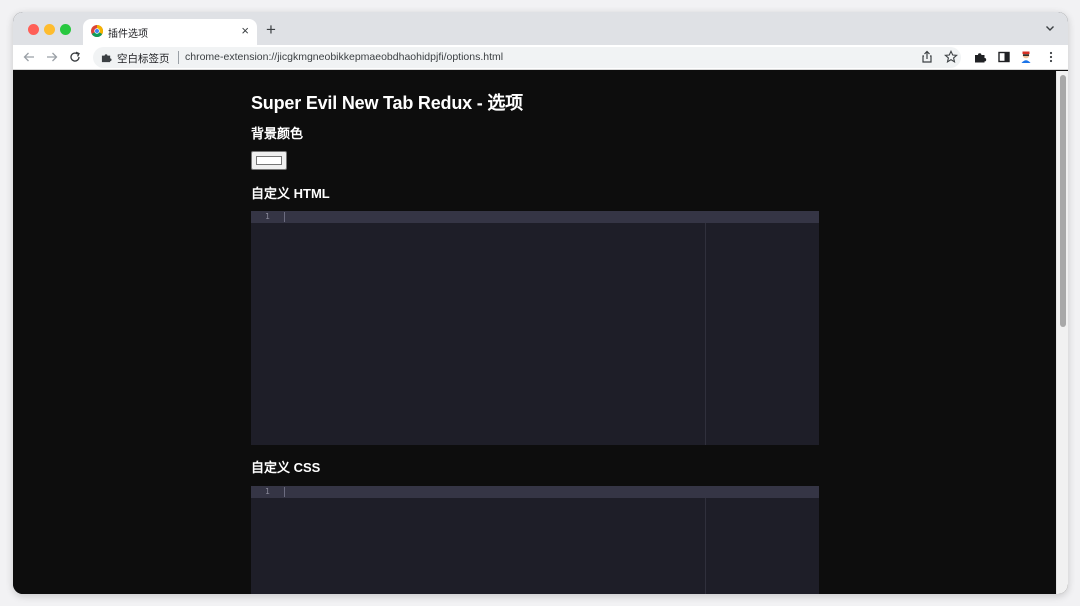 The image size is (1080, 606). I want to click on chrome-icon, so click(97, 31).